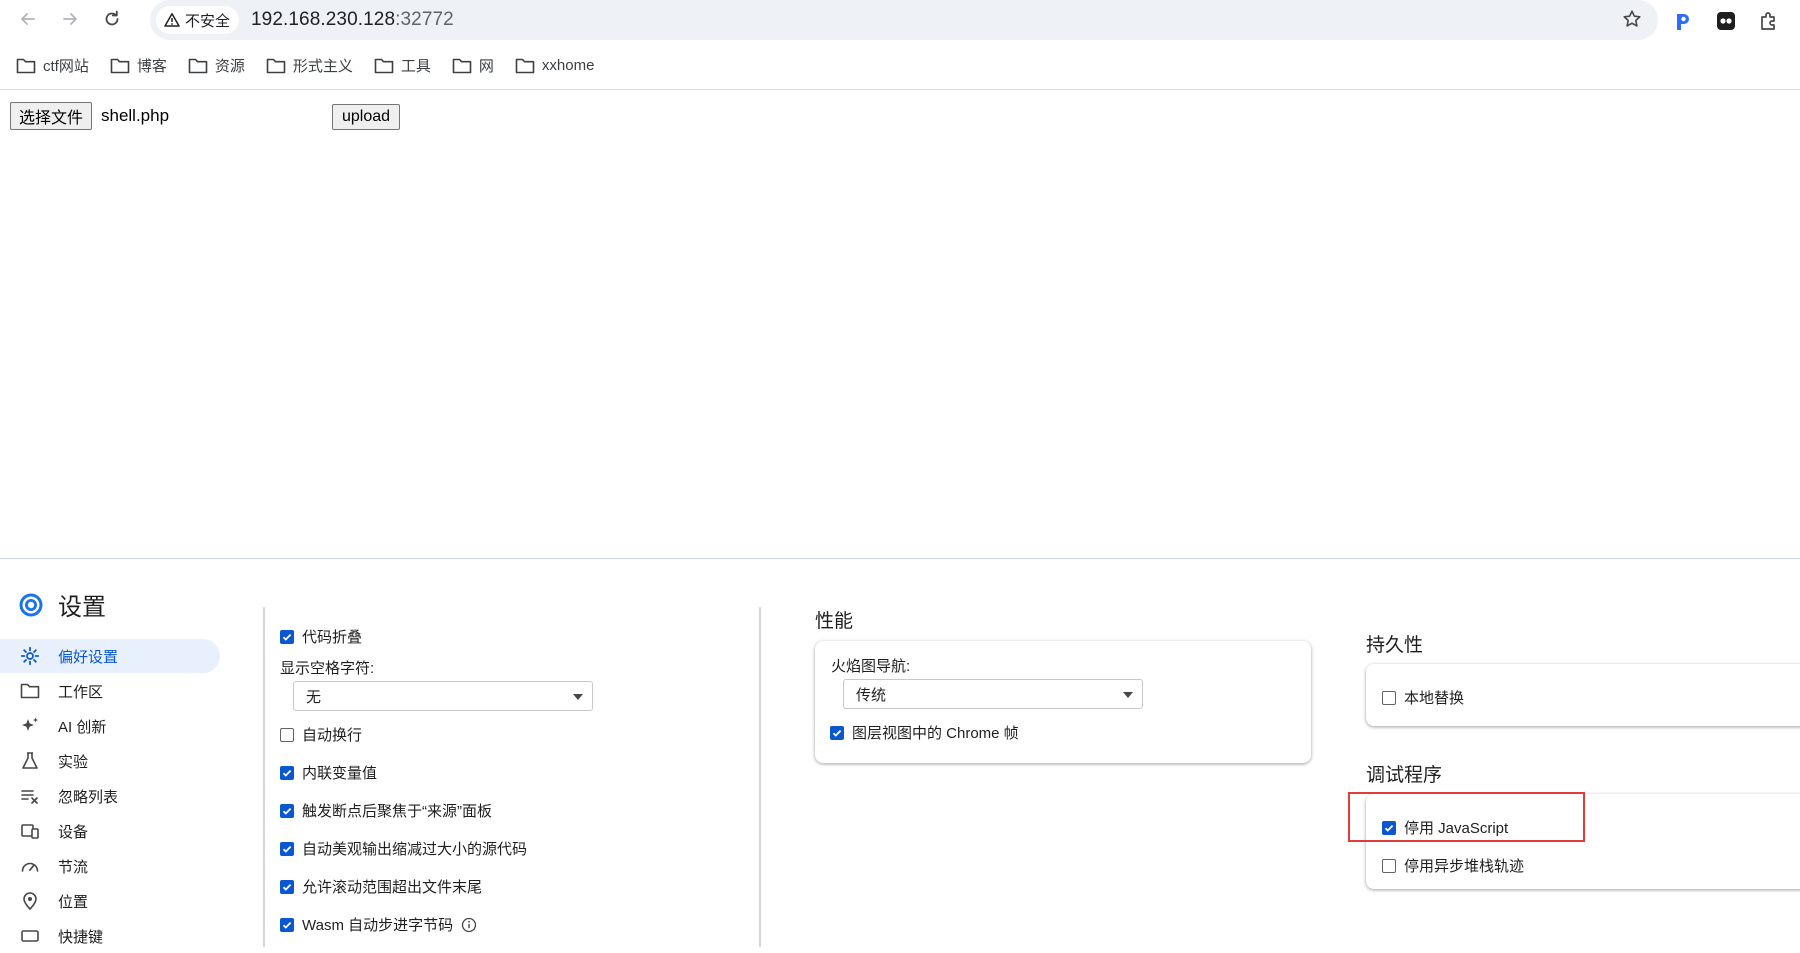 Image resolution: width=1800 pixels, height=953 pixels. What do you see at coordinates (62, 604) in the screenshot?
I see `settings-title: 设置` at bounding box center [62, 604].